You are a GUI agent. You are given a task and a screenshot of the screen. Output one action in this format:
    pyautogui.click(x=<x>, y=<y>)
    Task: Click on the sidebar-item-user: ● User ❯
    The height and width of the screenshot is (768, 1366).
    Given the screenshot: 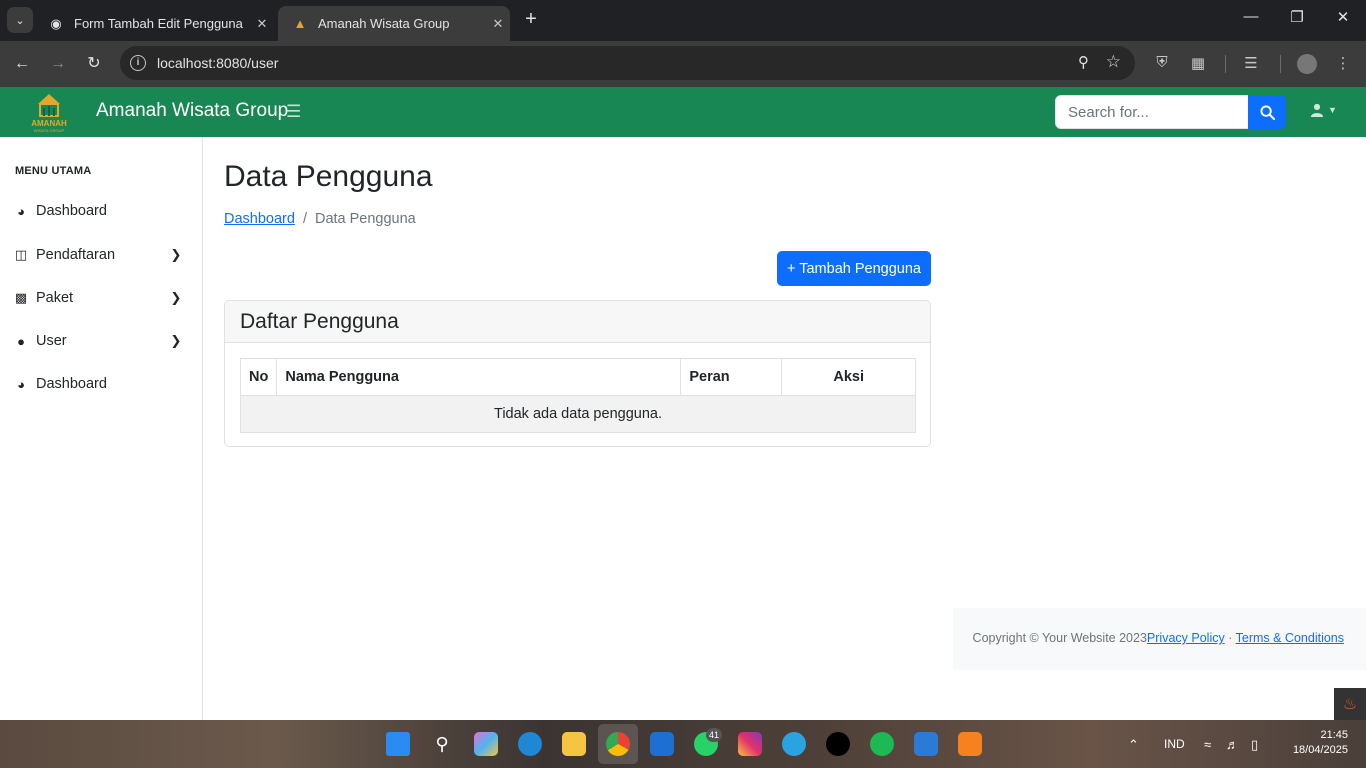 What is the action you would take?
    pyautogui.click(x=101, y=341)
    